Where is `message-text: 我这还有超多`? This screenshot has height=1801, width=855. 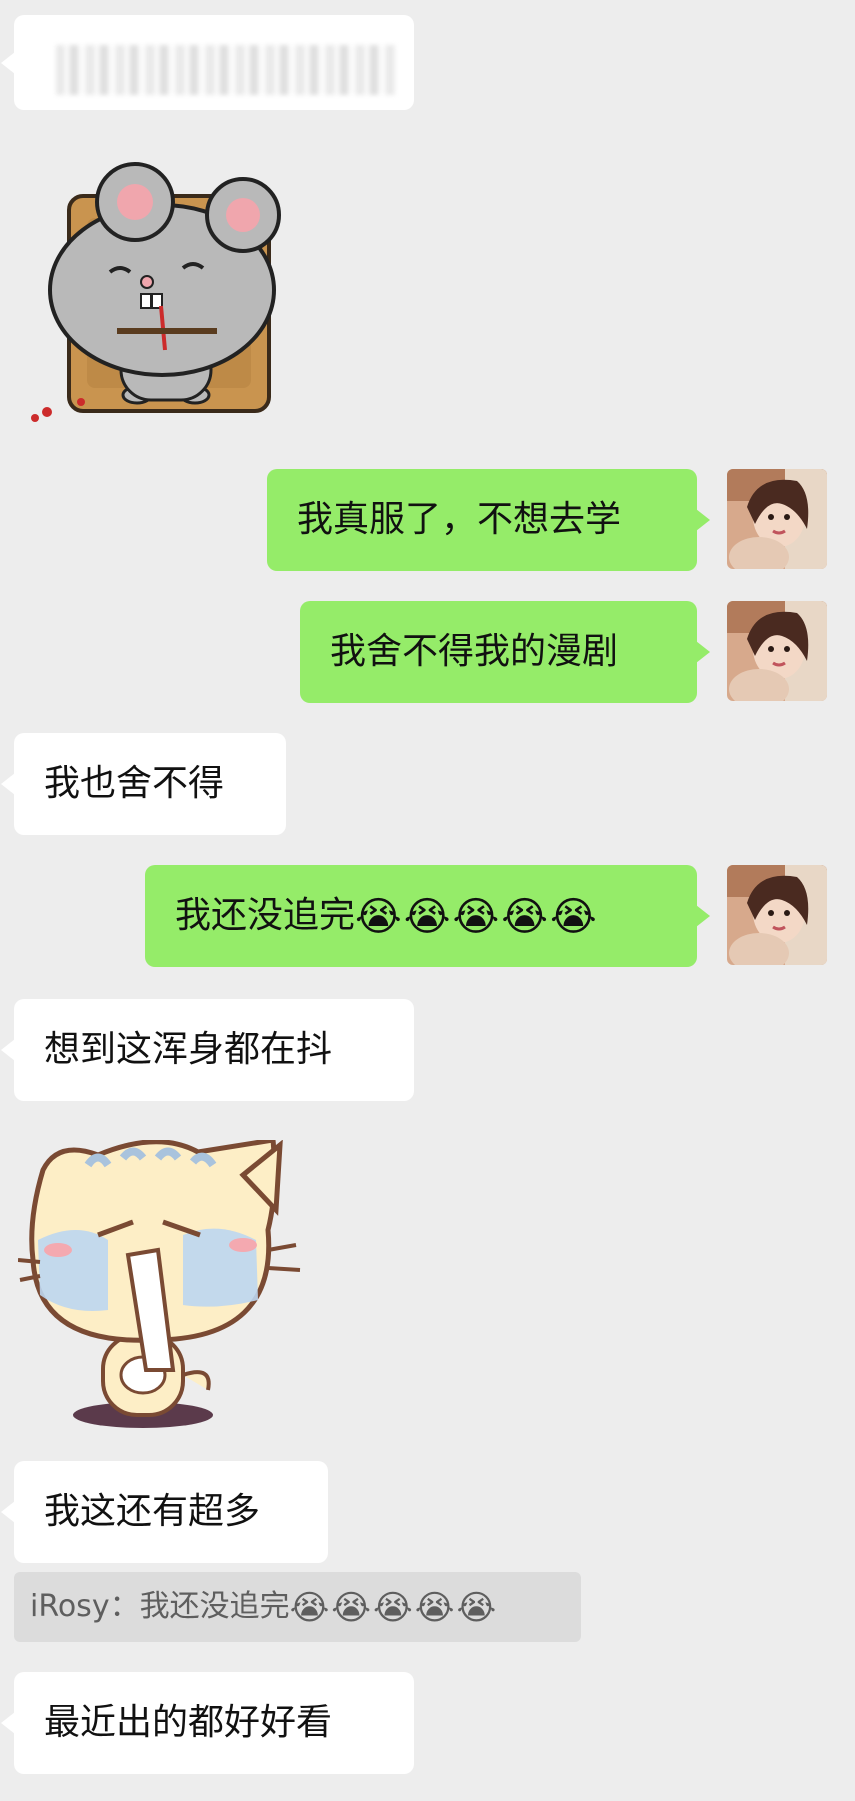
message-text: 我这还有超多 is located at coordinates (152, 1511).